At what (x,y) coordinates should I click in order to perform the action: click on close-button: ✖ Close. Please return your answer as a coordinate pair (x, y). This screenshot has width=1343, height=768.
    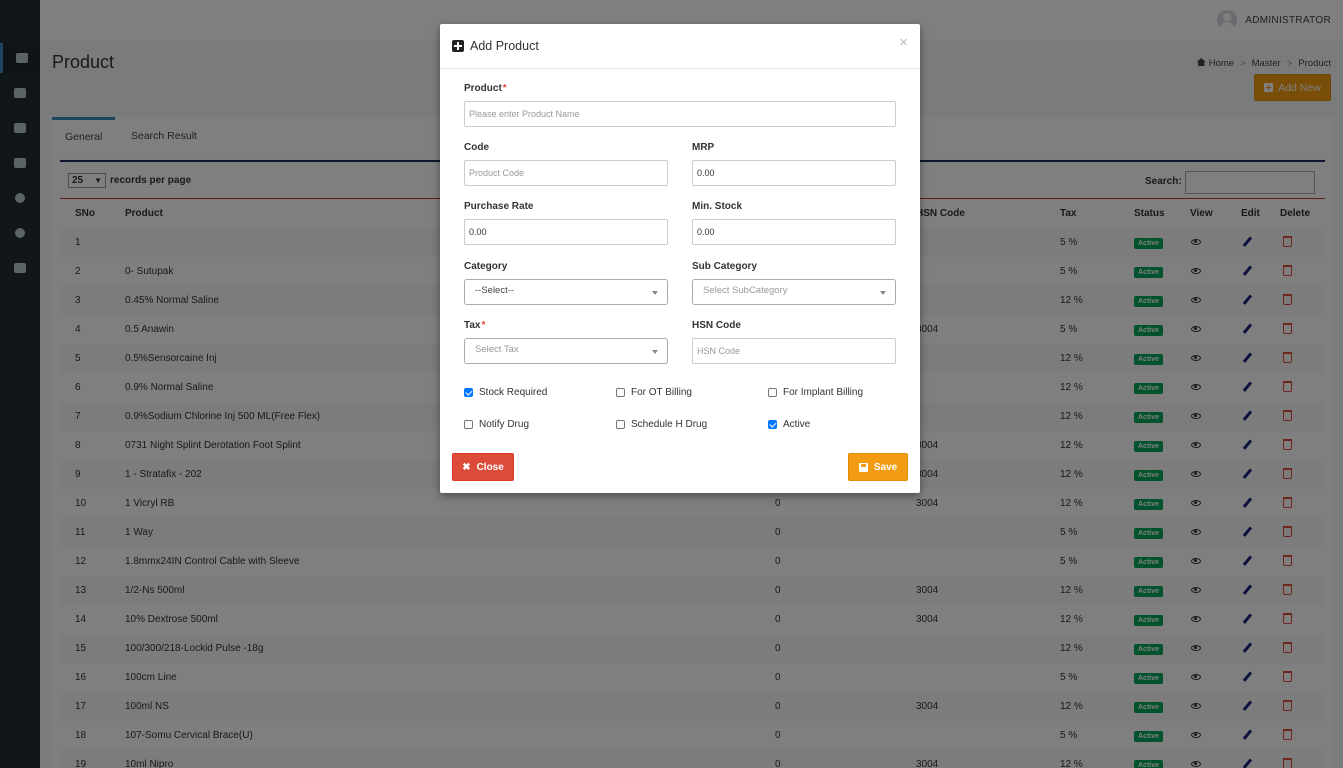
    Looking at the image, I should click on (483, 467).